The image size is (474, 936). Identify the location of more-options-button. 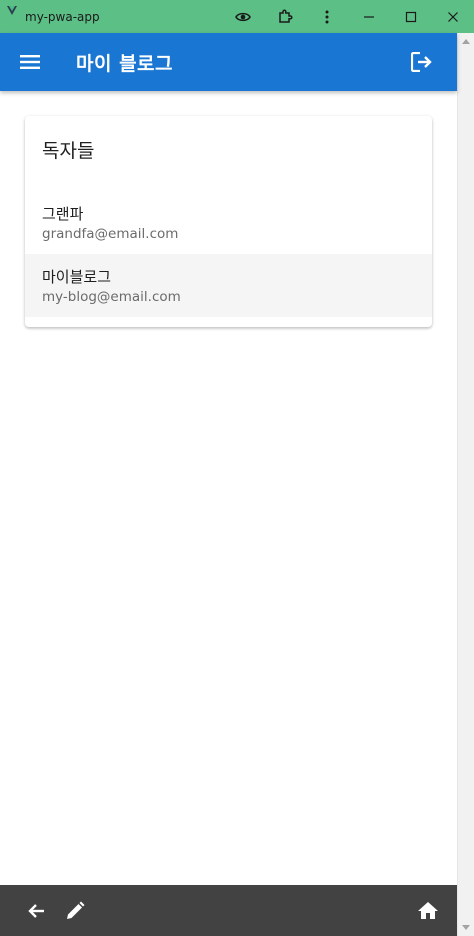
(327, 16).